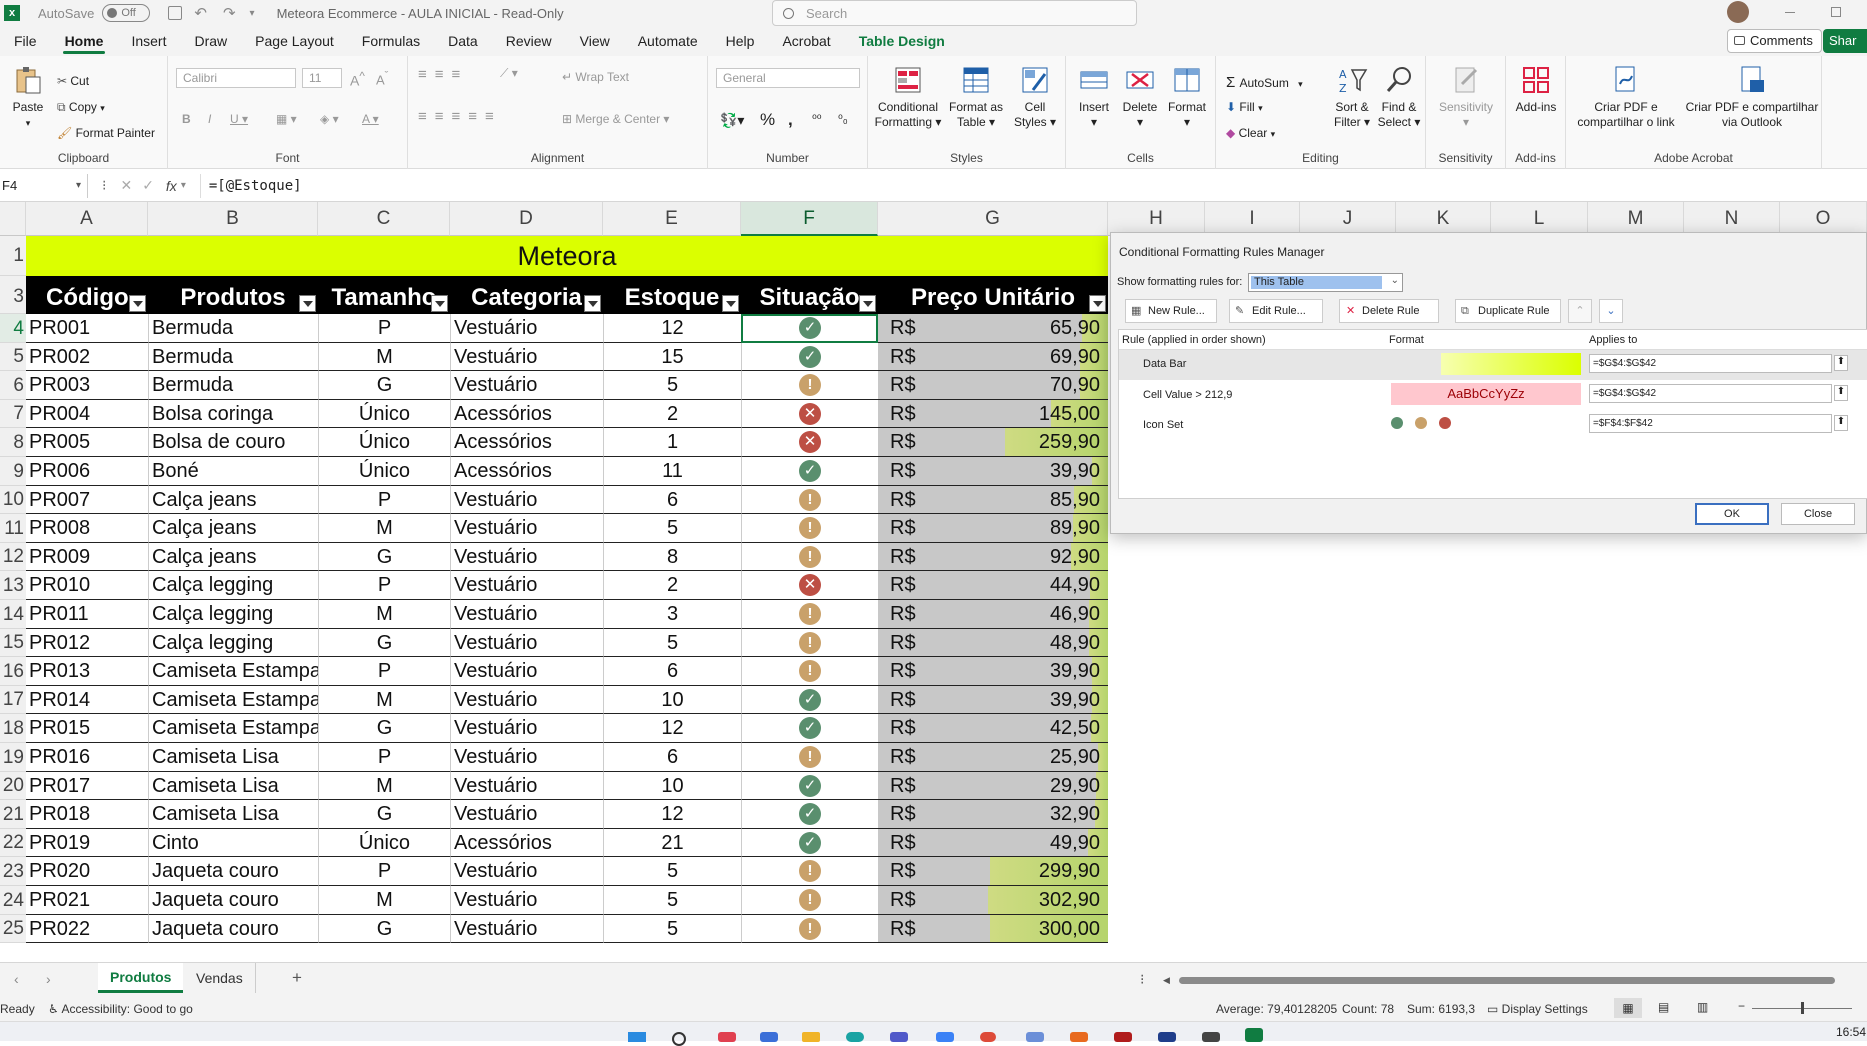 This screenshot has height=1046, width=1867. I want to click on cell-product: Calça jeans, so click(233, 500).